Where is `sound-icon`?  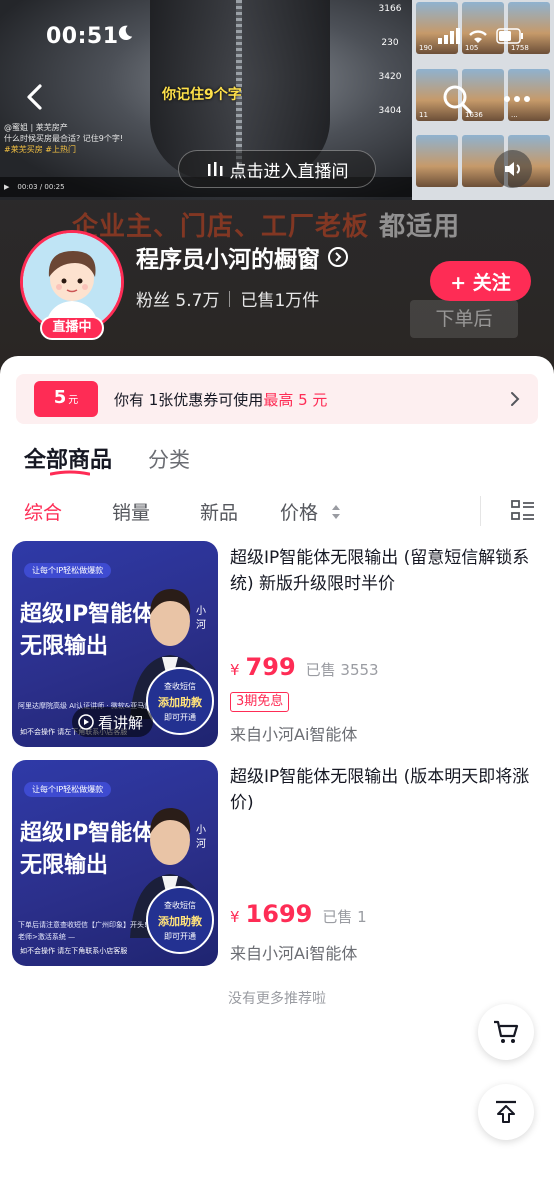 sound-icon is located at coordinates (512, 169).